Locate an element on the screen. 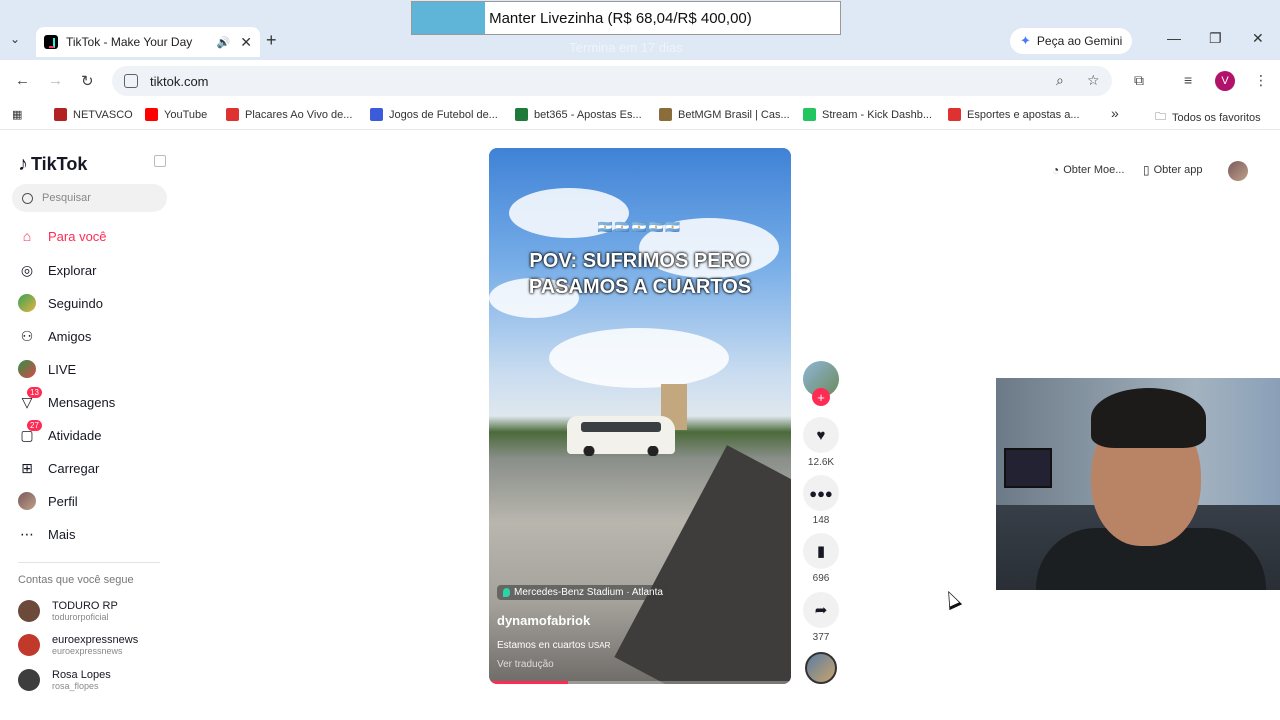  followed-account: TODURO RP todurorpoficial is located at coordinates (68, 611).